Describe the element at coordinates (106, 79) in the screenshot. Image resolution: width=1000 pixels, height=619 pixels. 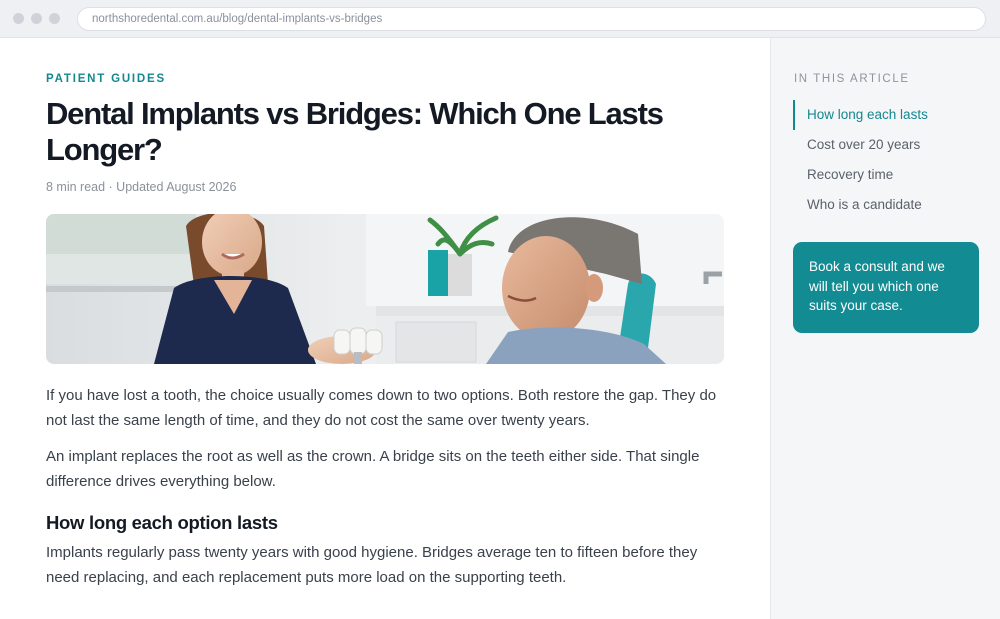
I see `article-category: PATIENT GUIDES` at that location.